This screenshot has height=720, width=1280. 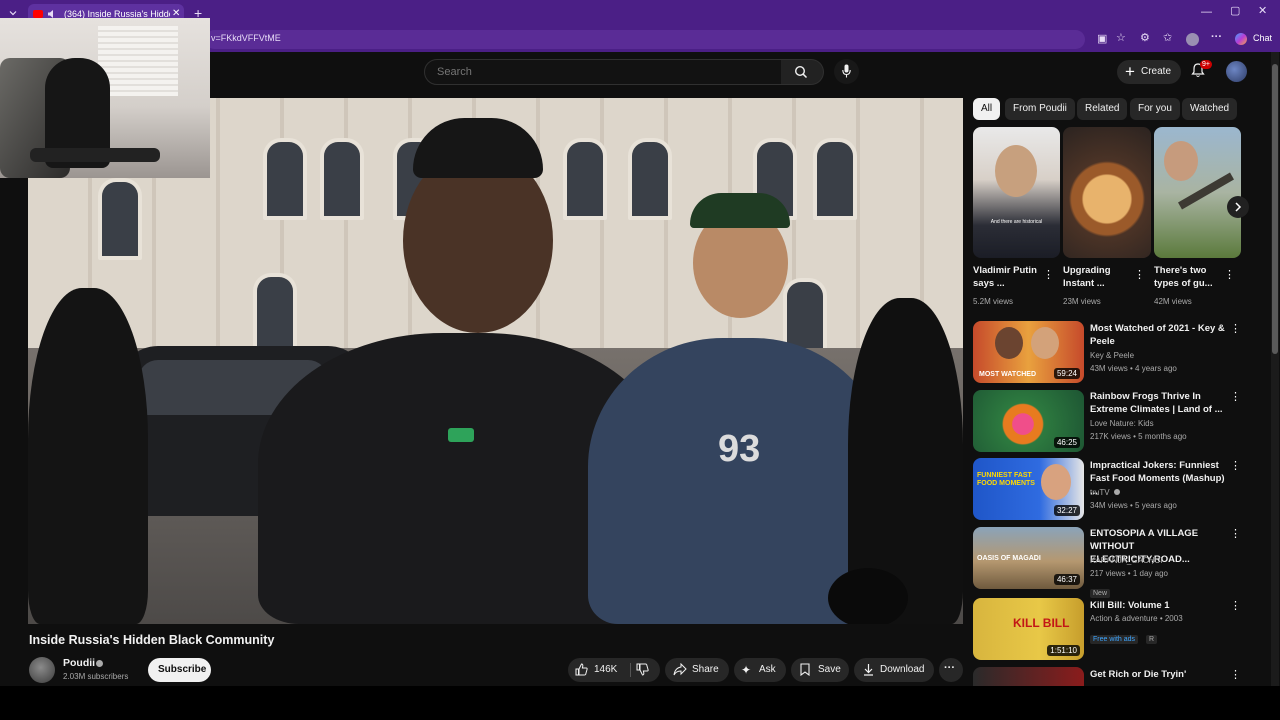 What do you see at coordinates (1028, 421) in the screenshot?
I see `video-thumbnail: 46:25` at bounding box center [1028, 421].